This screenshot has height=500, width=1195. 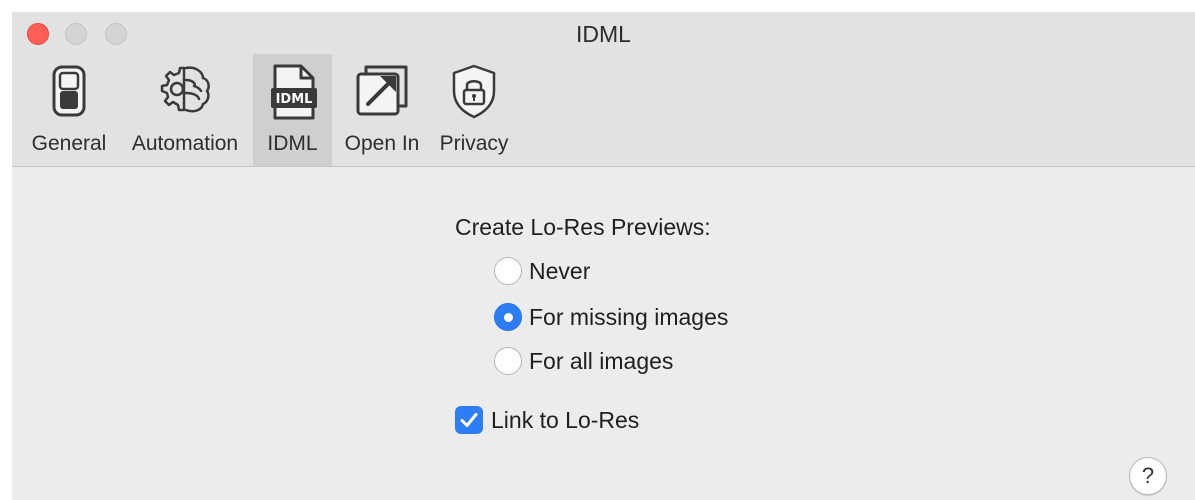 I want to click on toolbar-label-idml: IDML, so click(x=292, y=143).